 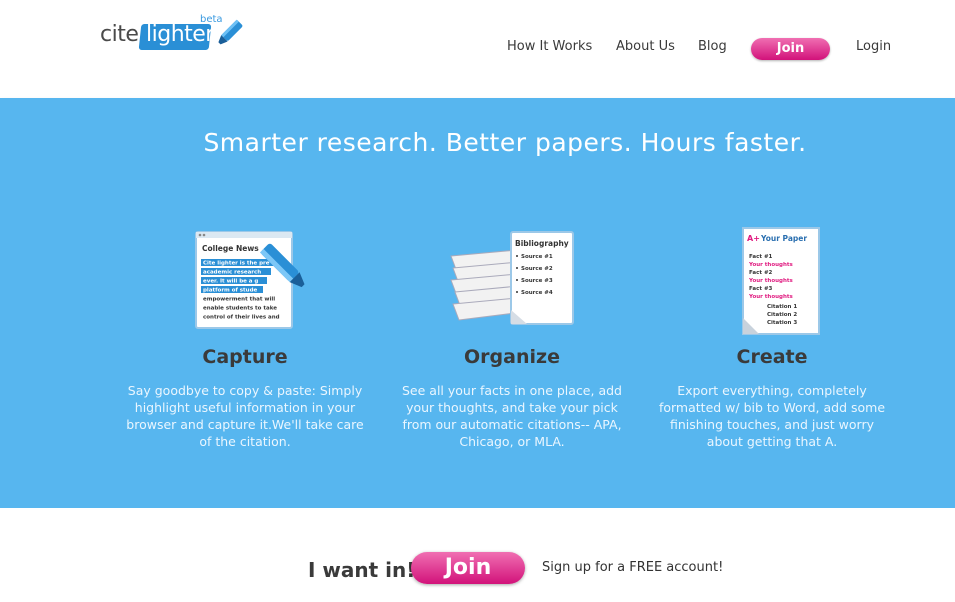 I want to click on svg-text: Bibliography, so click(x=542, y=243).